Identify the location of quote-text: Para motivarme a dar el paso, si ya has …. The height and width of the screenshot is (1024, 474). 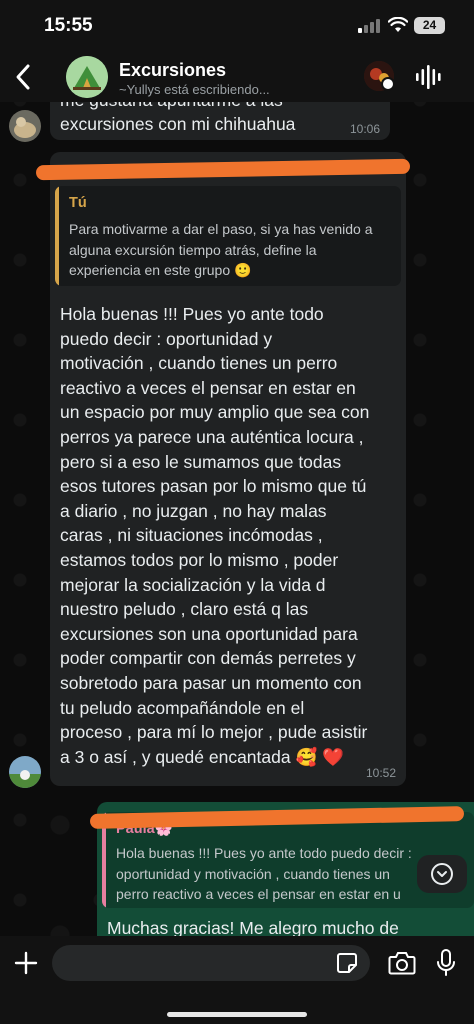
(221, 249).